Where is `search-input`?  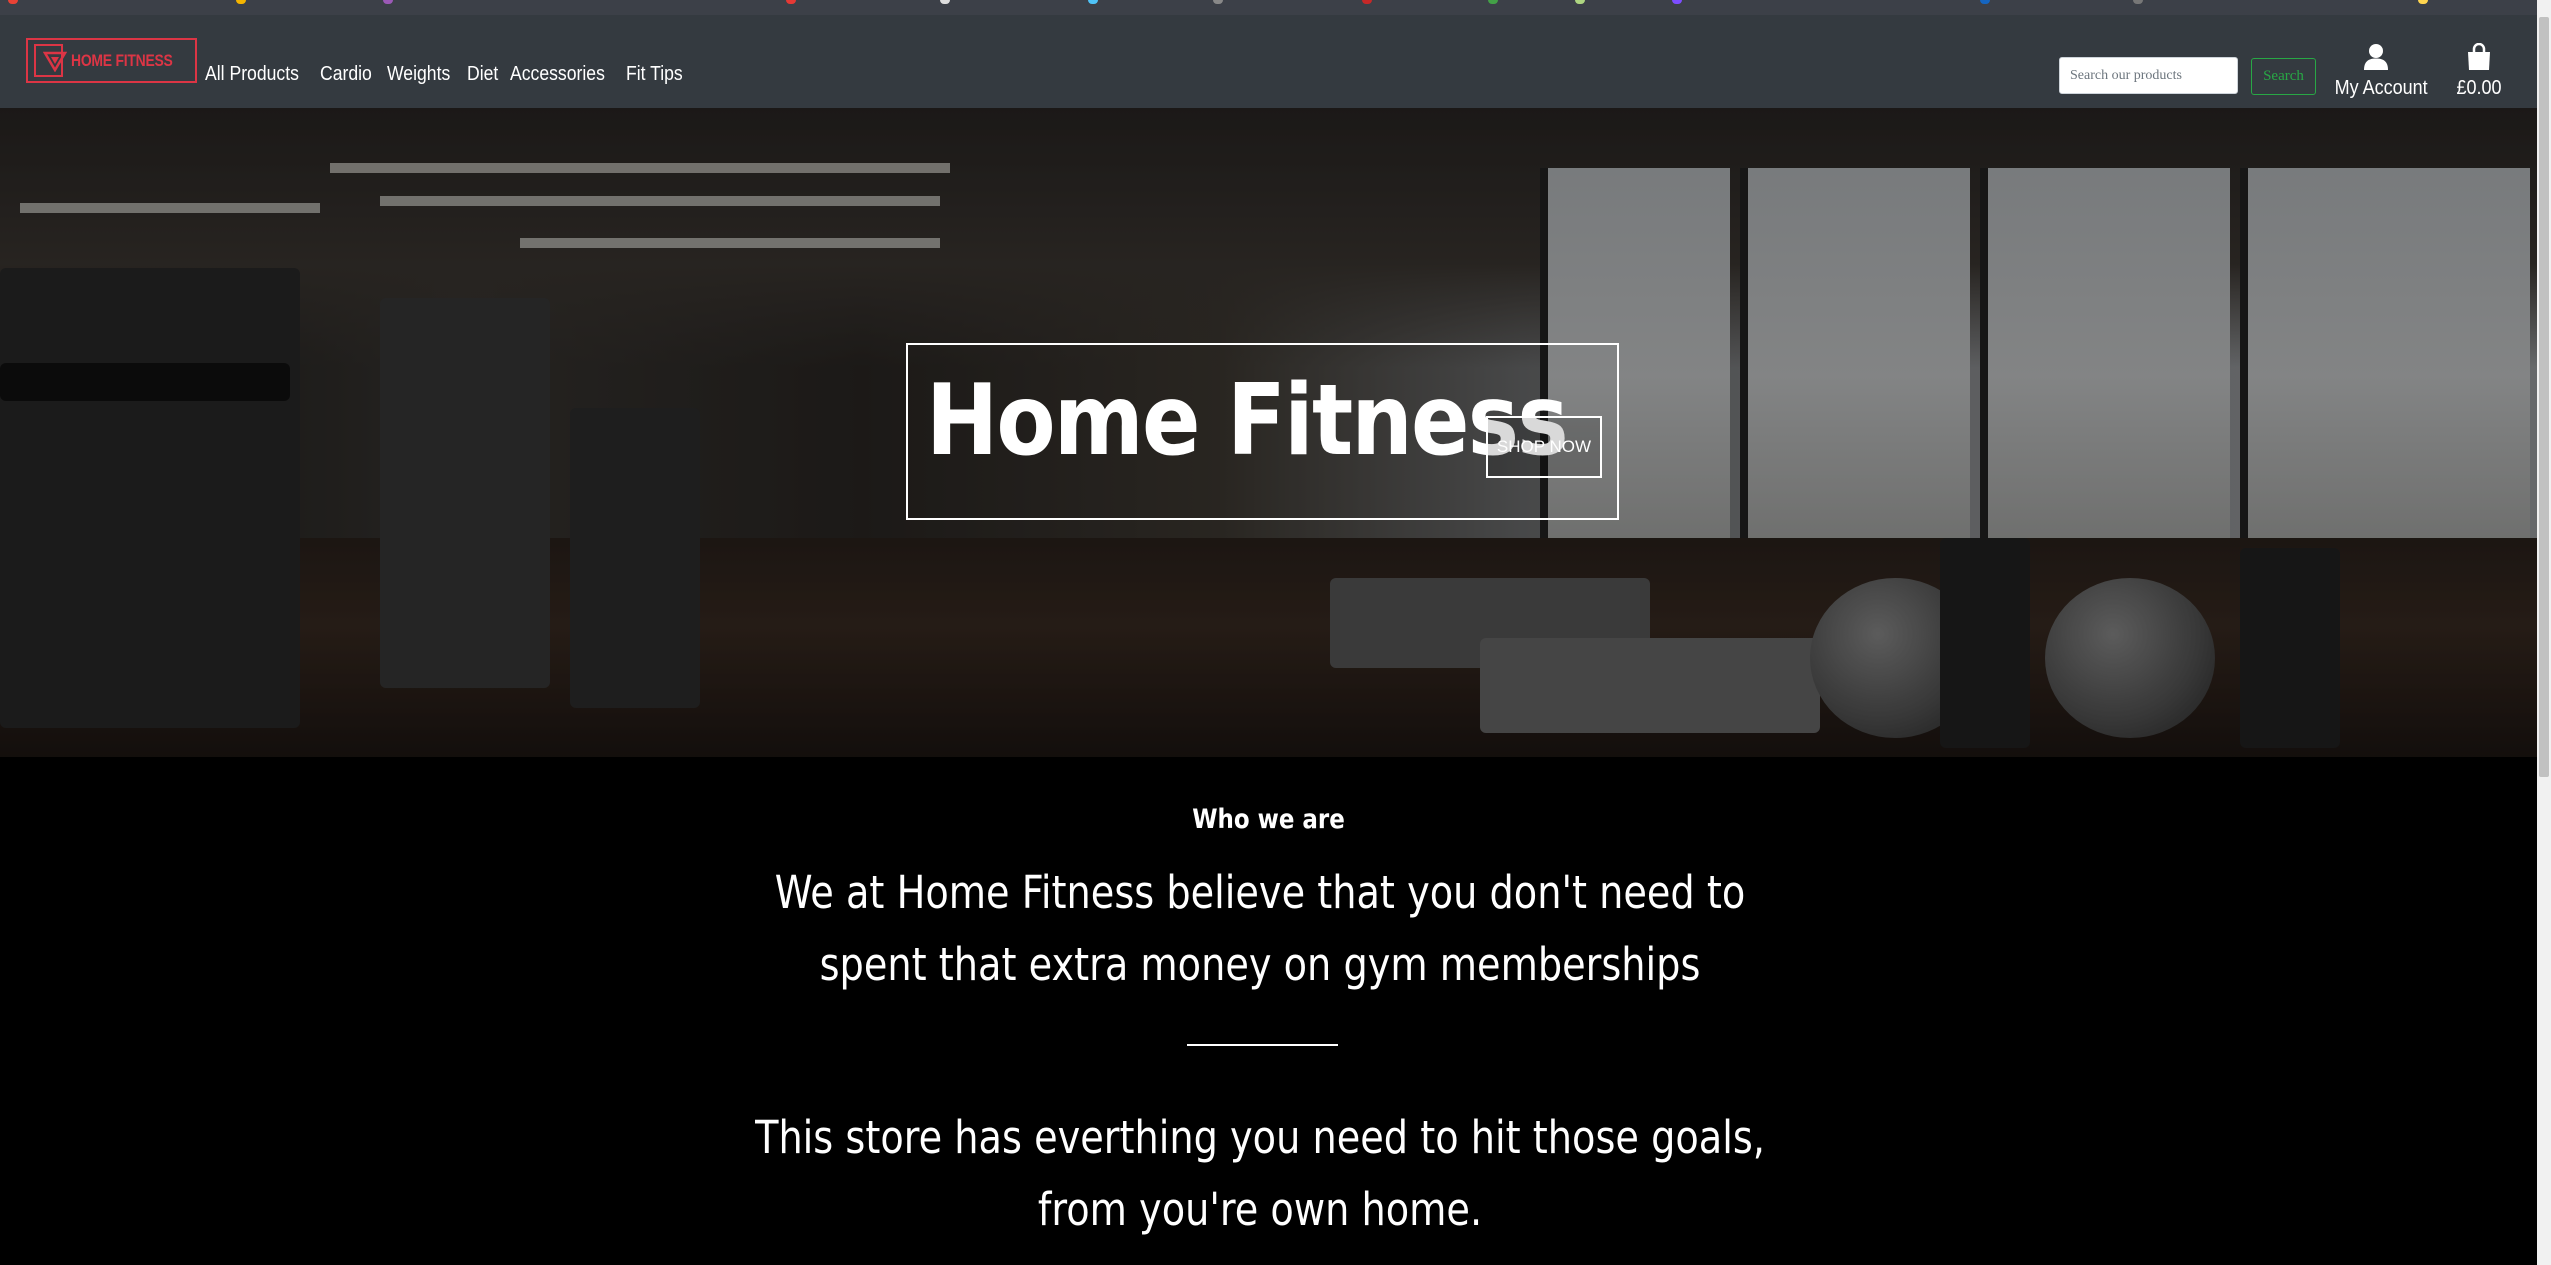
search-input is located at coordinates (2148, 75).